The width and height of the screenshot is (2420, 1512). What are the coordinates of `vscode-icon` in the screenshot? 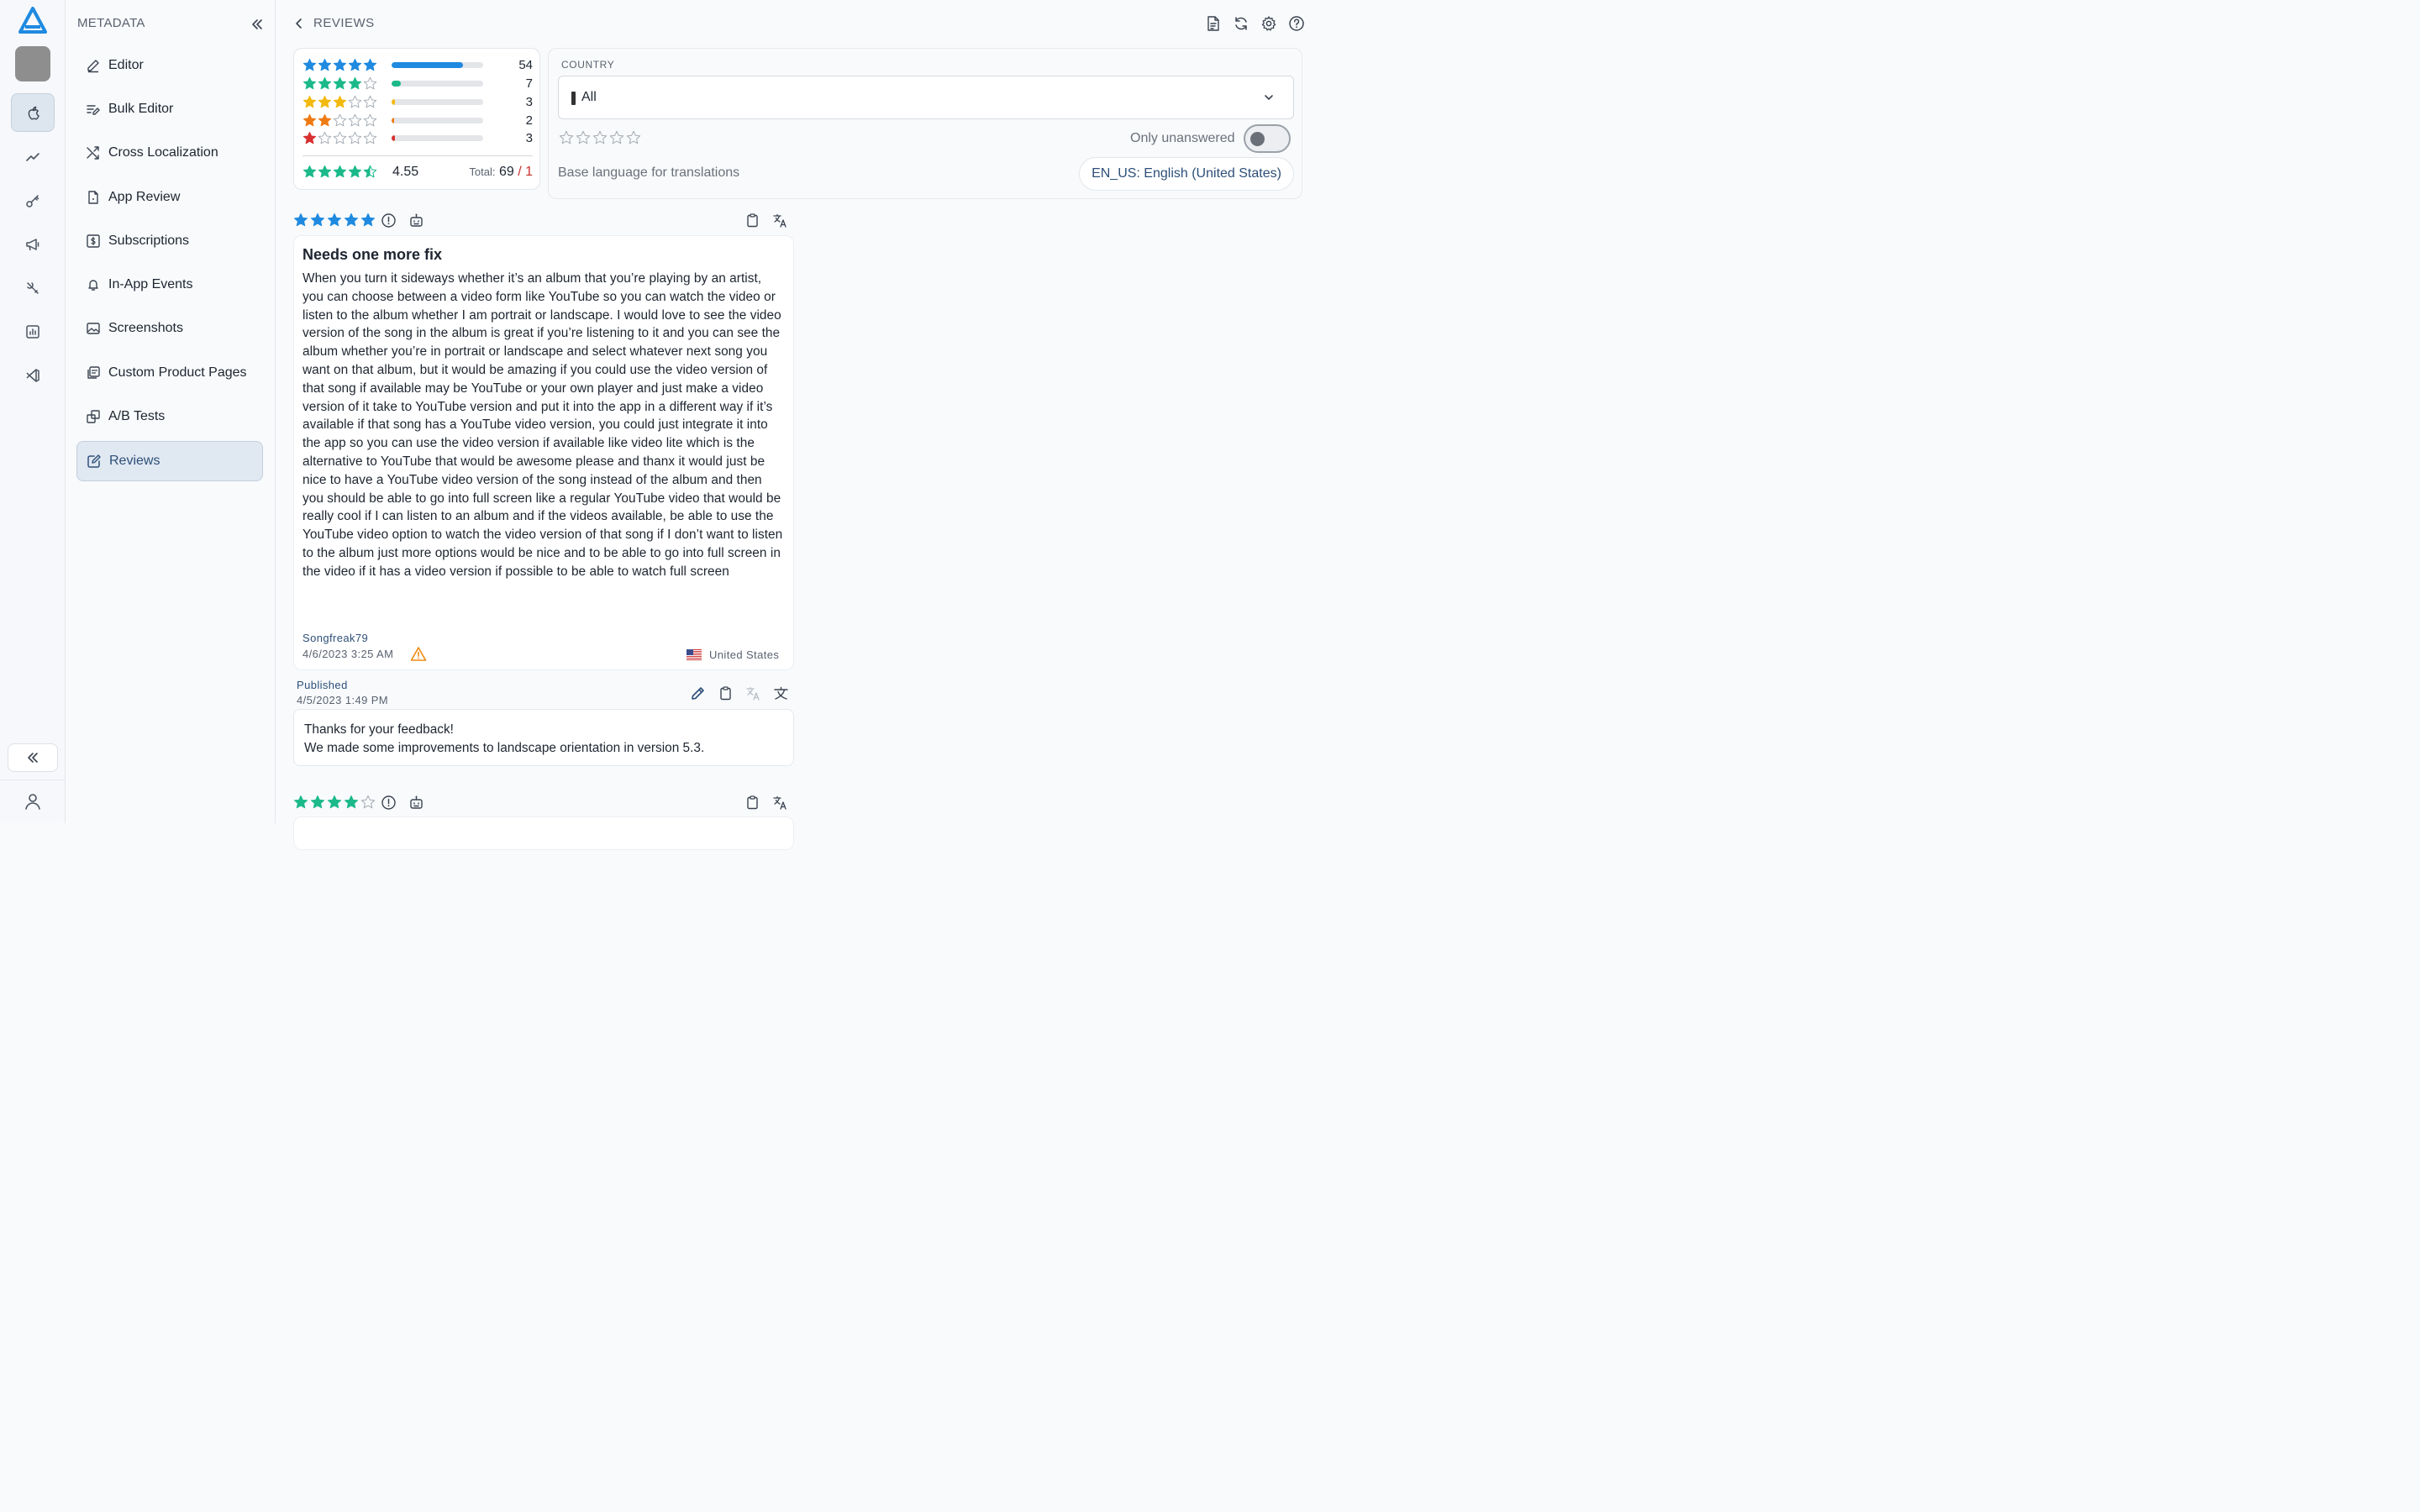 It's located at (33, 375).